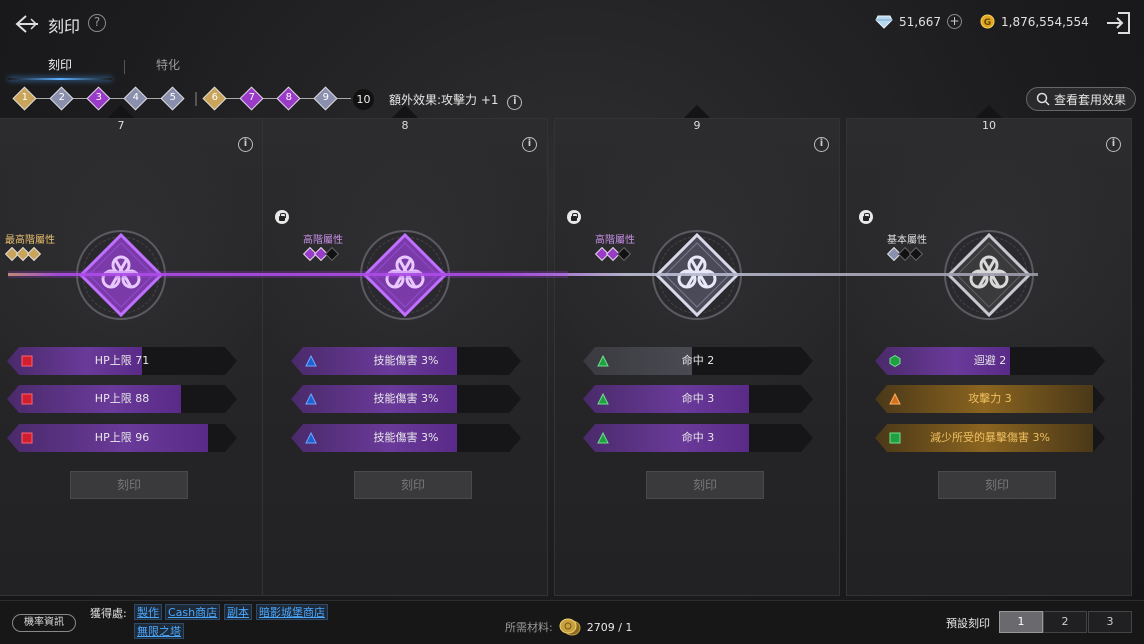 The height and width of the screenshot is (644, 1144). I want to click on material-count: 2709 / 1, so click(609, 627).